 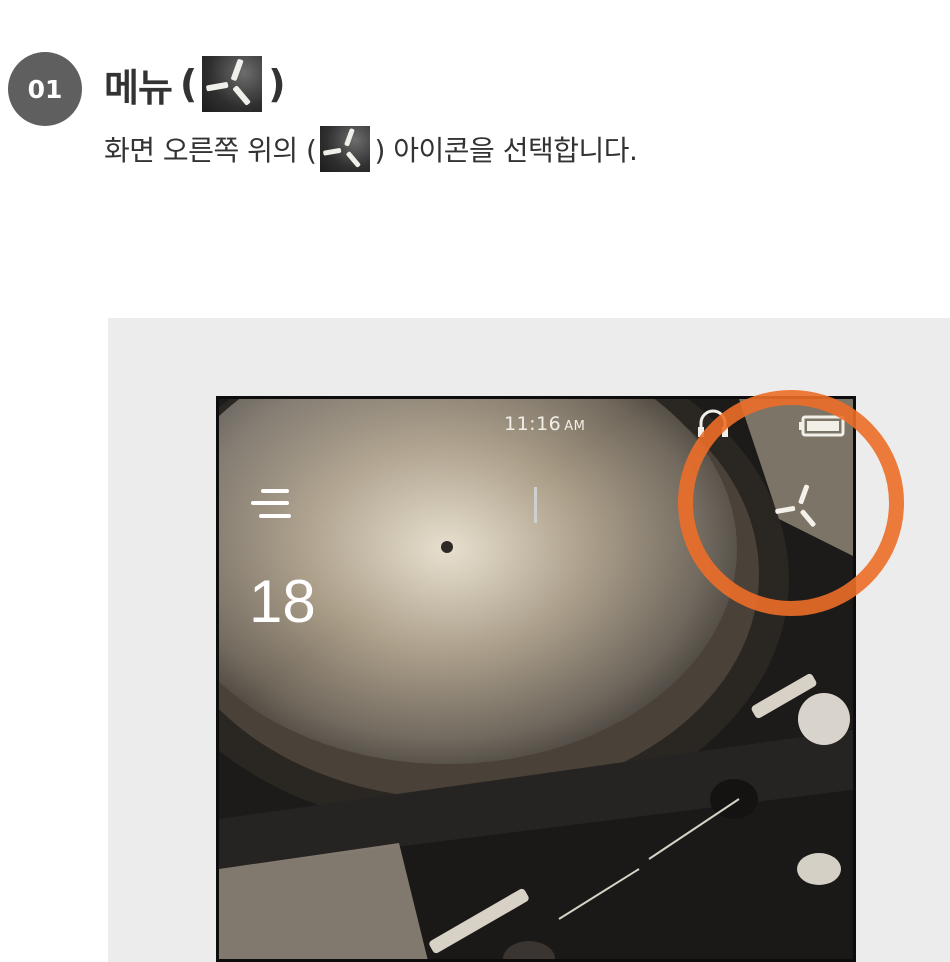 I want to click on status-time-value: 11:16, so click(x=533, y=424).